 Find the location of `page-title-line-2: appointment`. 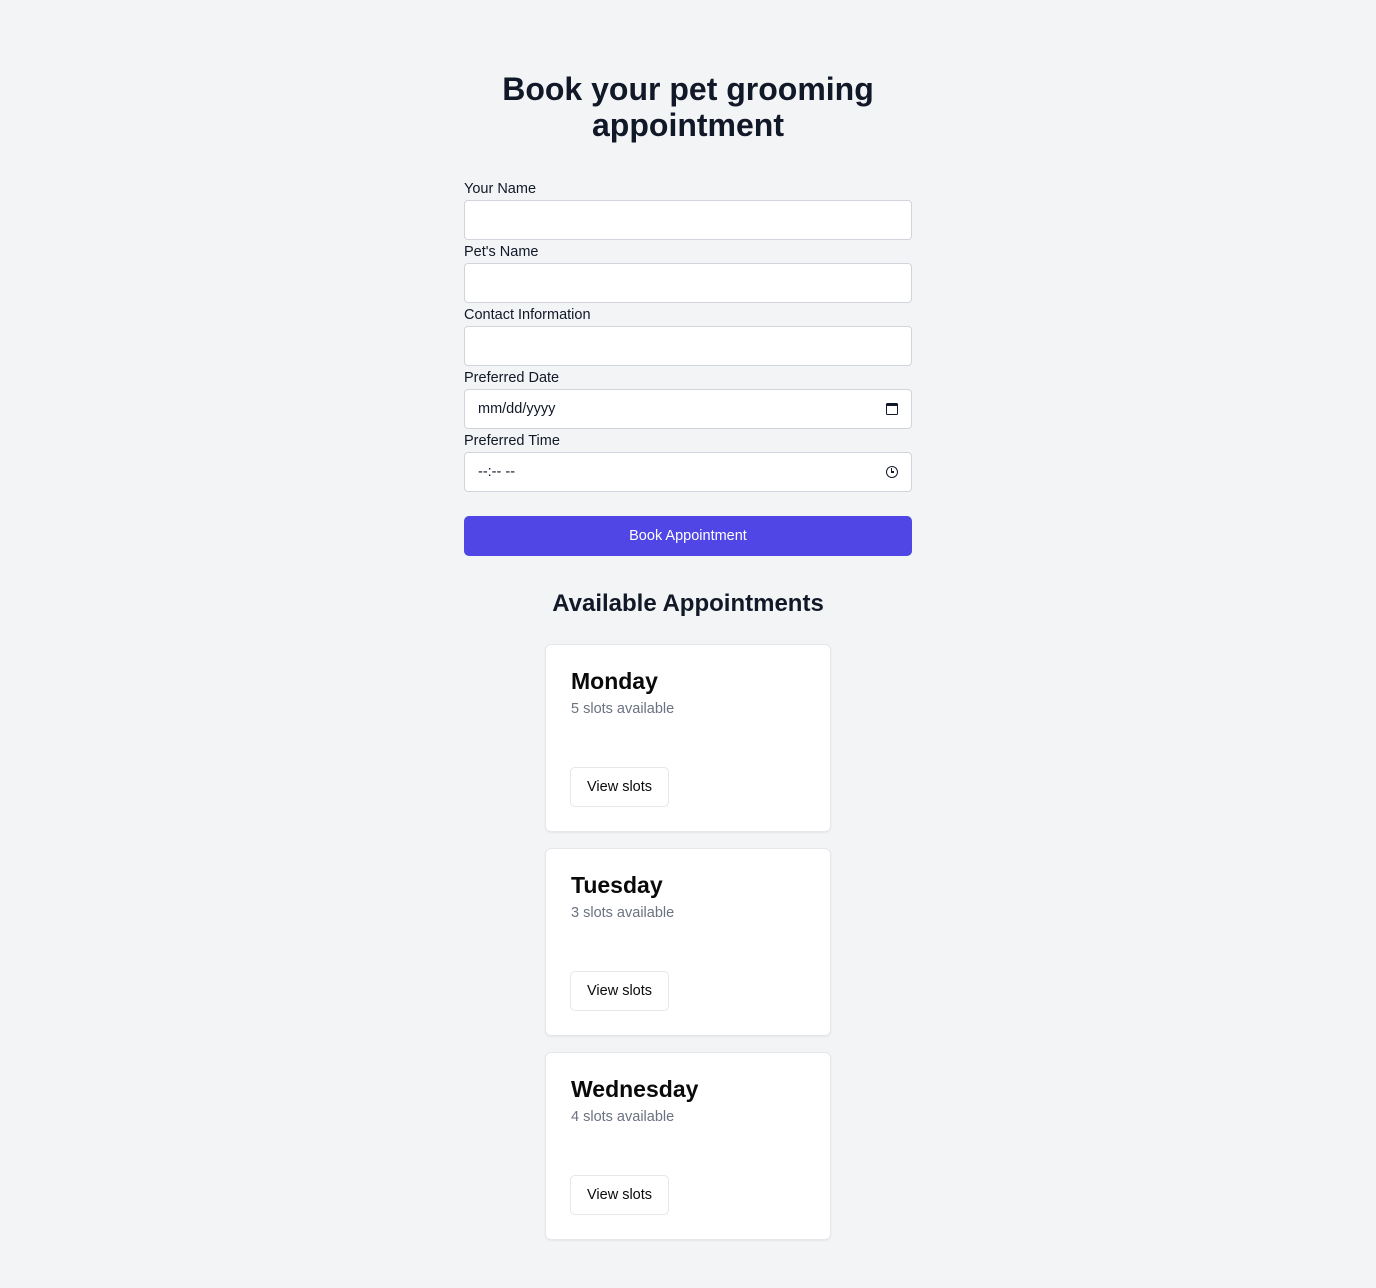

page-title-line-2: appointment is located at coordinates (688, 125).